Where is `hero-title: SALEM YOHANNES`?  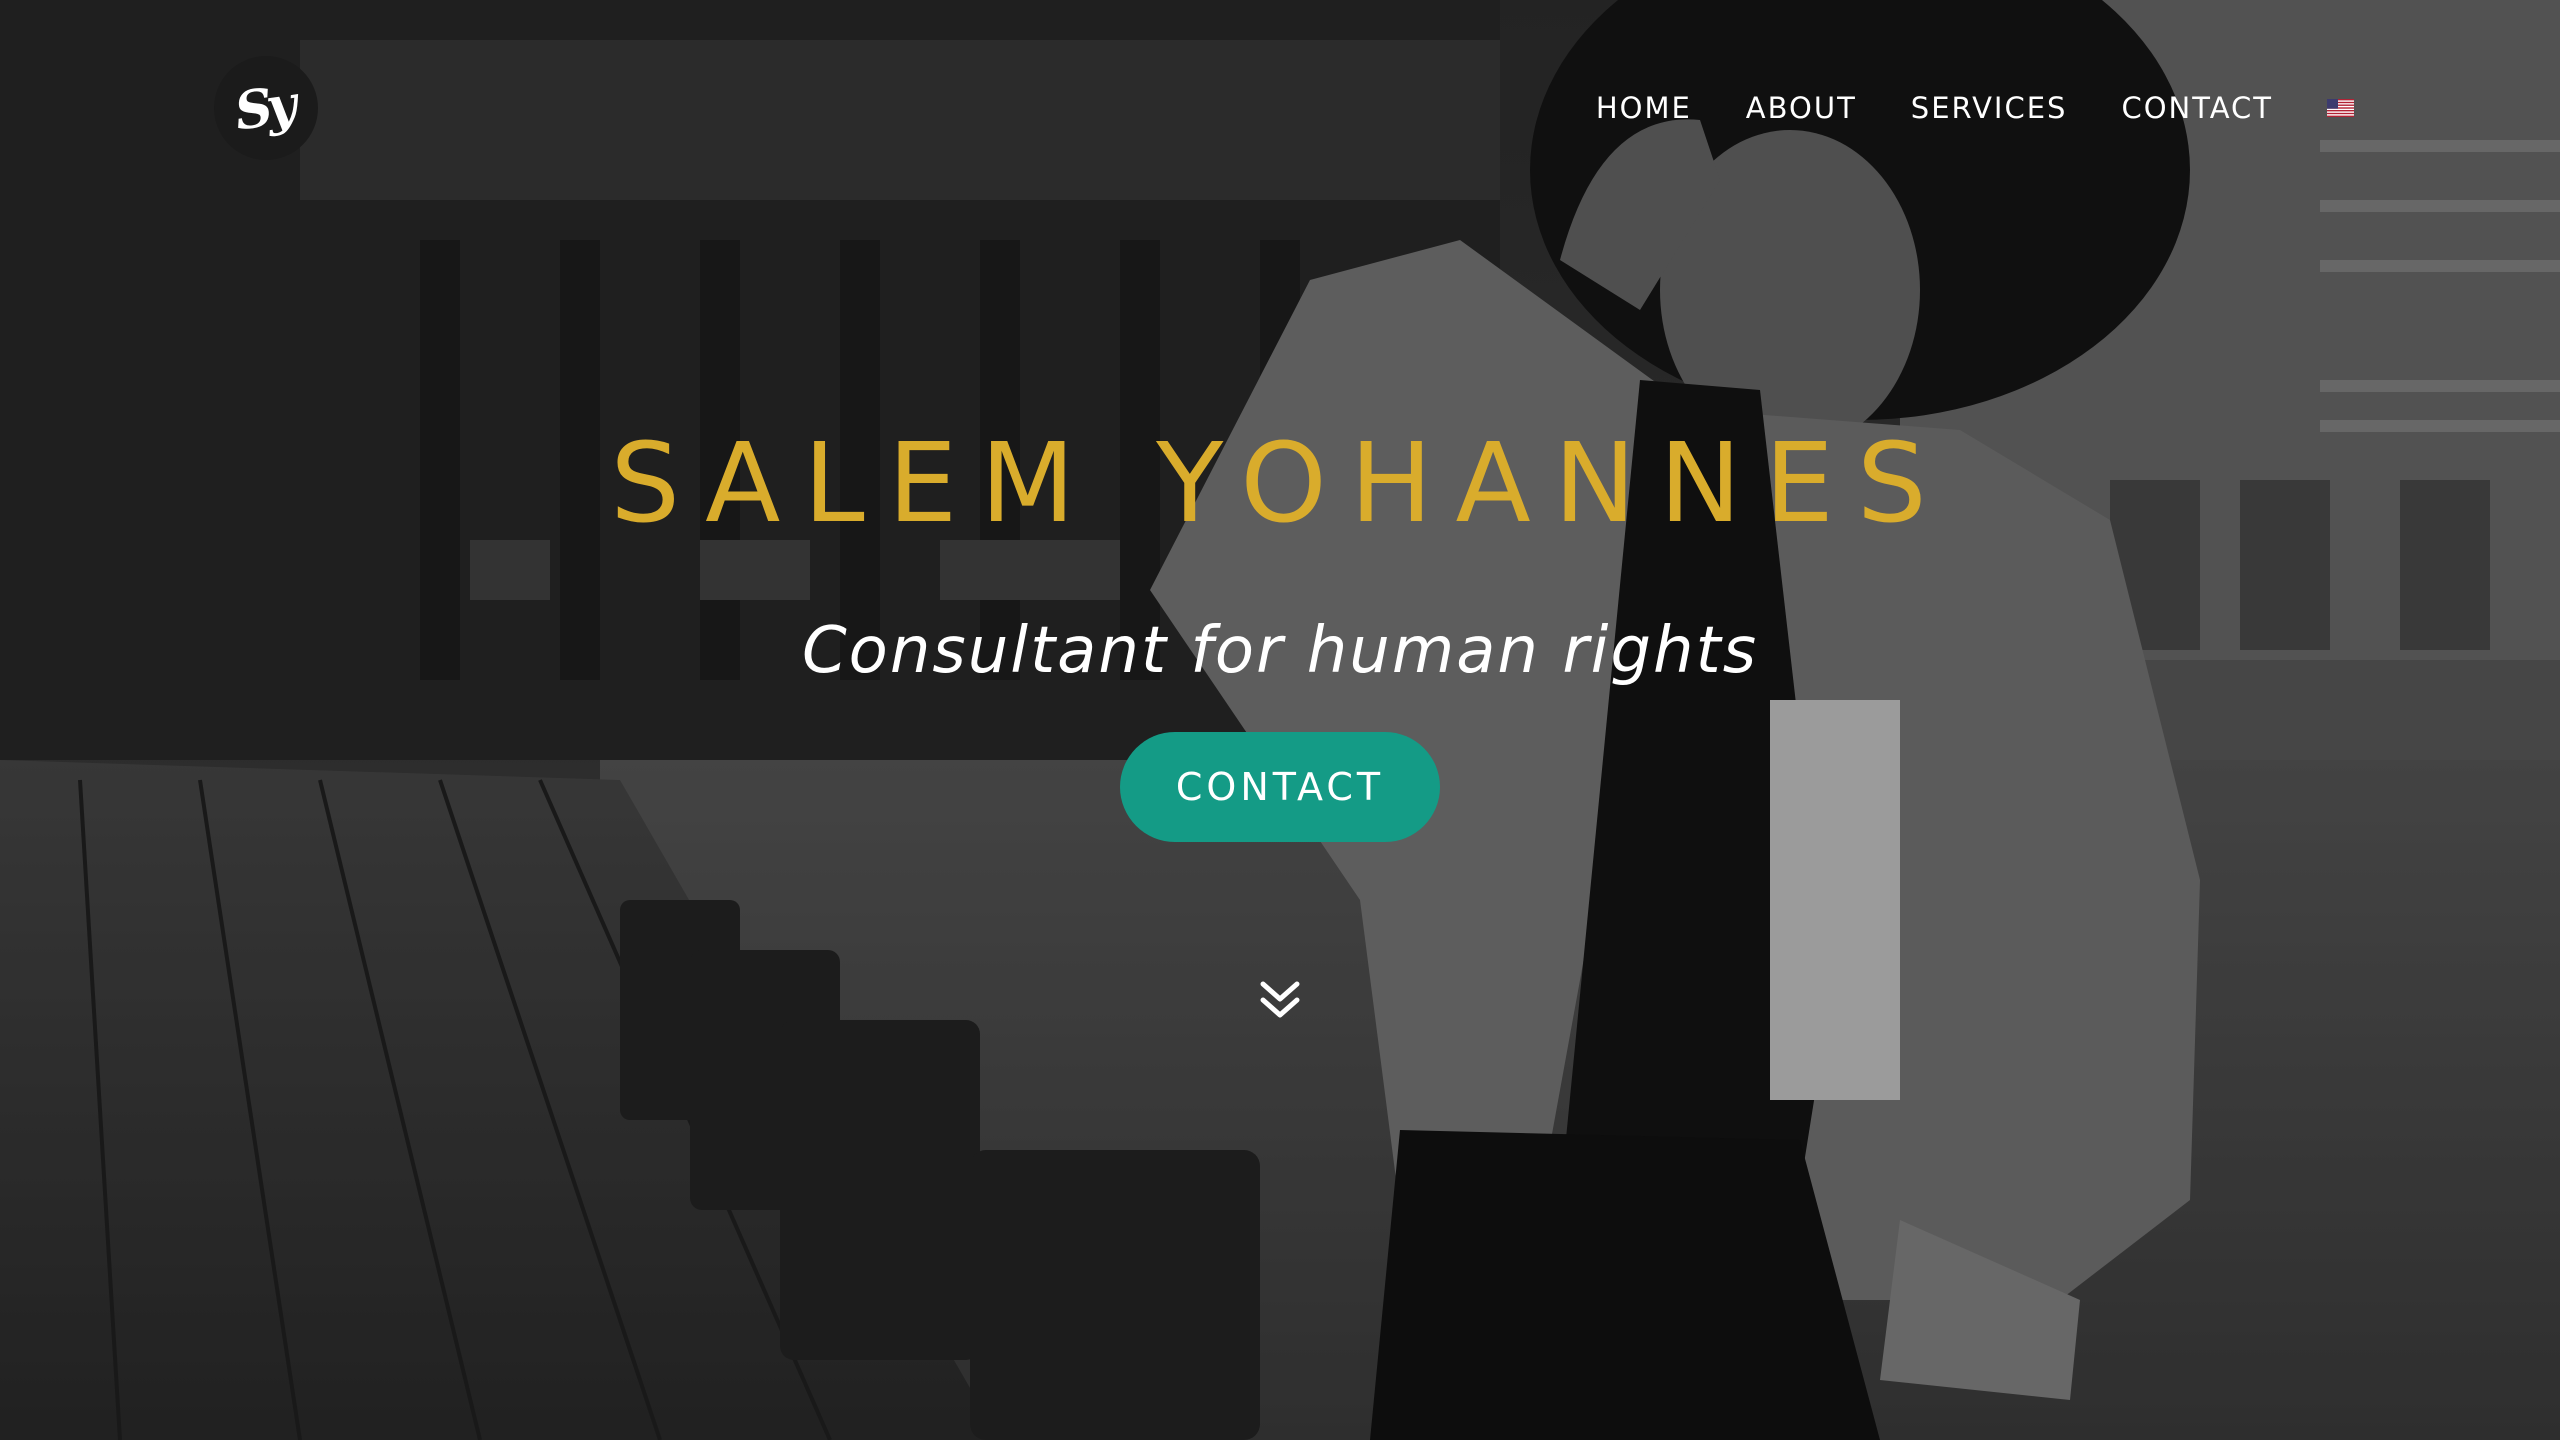 hero-title: SALEM YOHANNES is located at coordinates (1280, 483).